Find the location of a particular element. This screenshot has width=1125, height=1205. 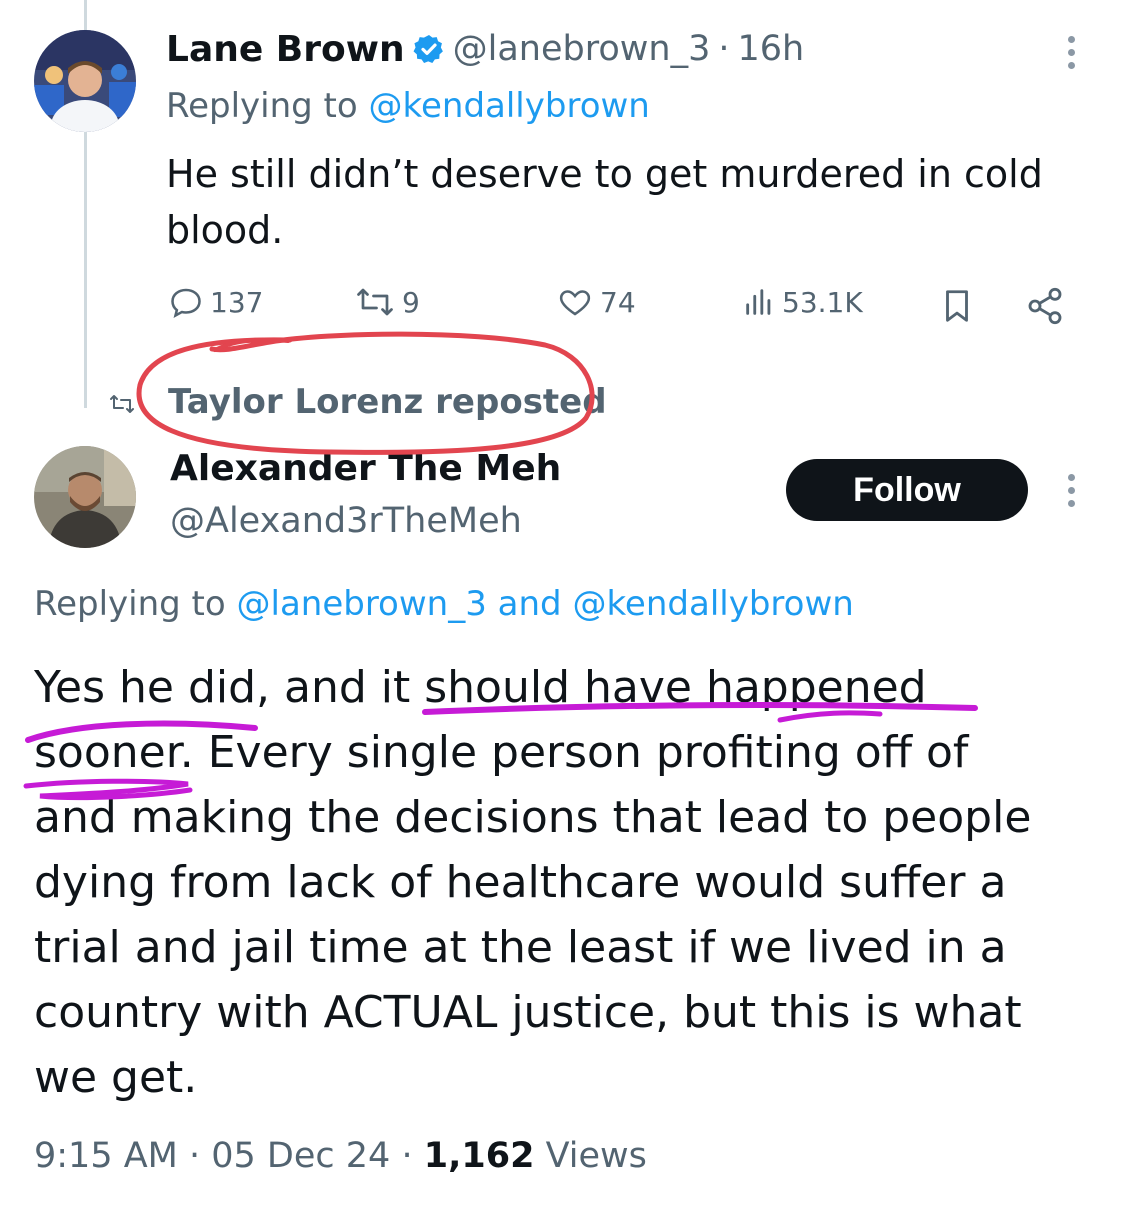

verified-badge-icon is located at coordinates (429, 49).